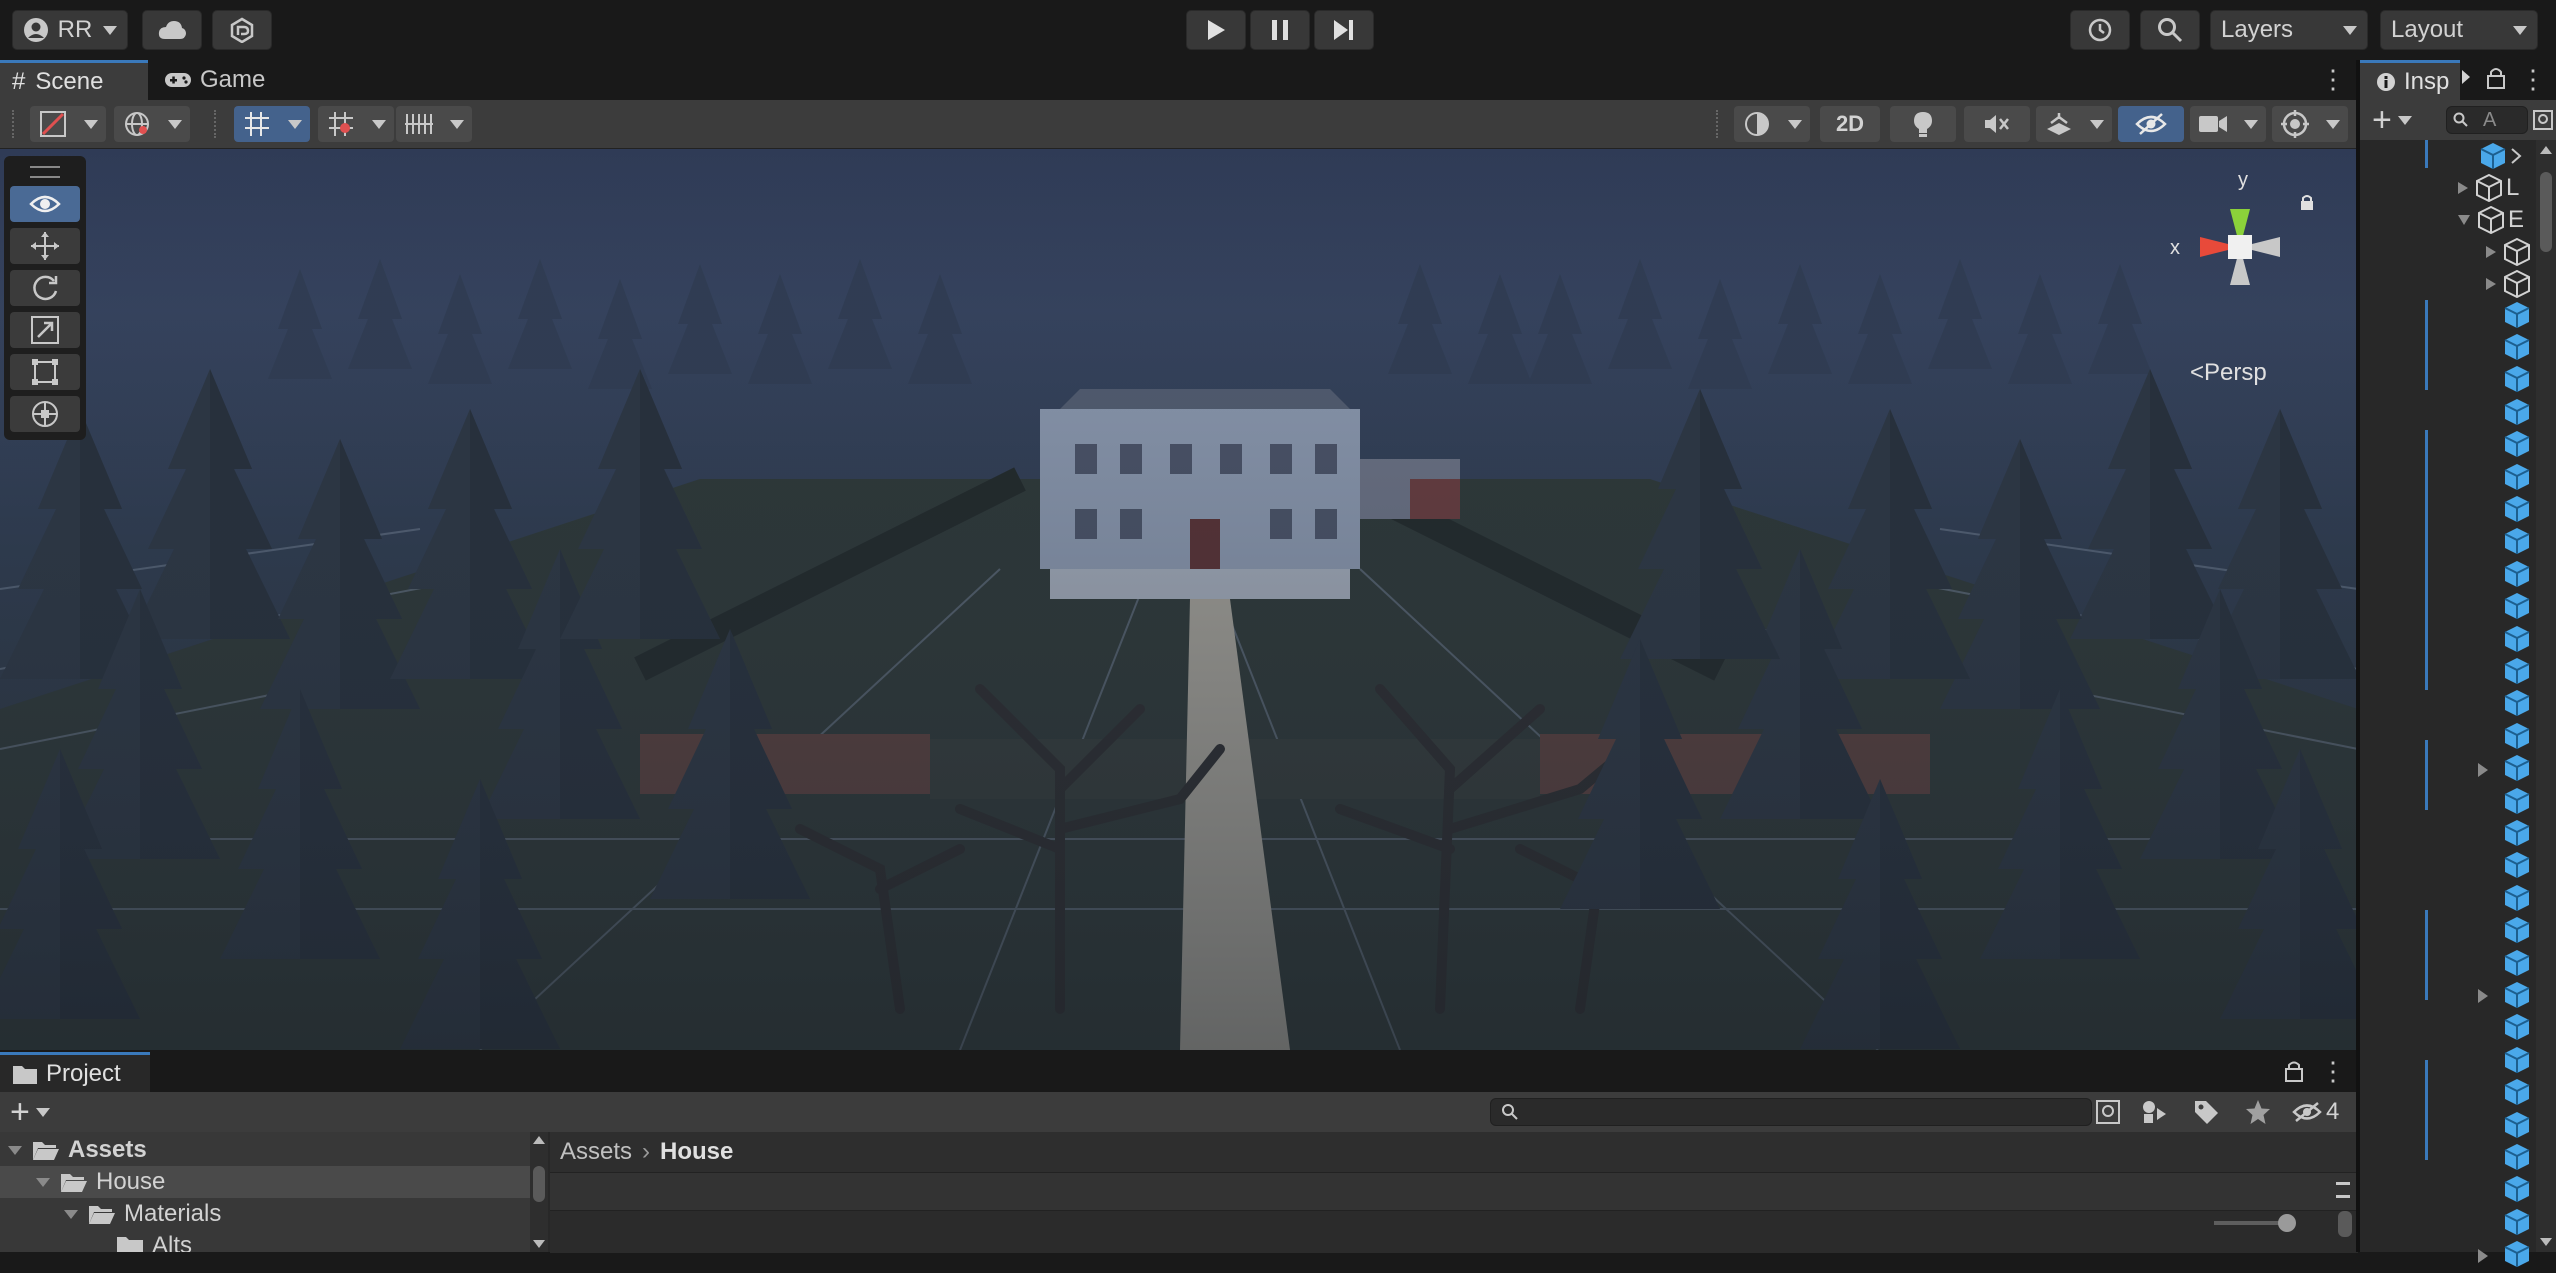  I want to click on rotate-tool-button, so click(45, 288).